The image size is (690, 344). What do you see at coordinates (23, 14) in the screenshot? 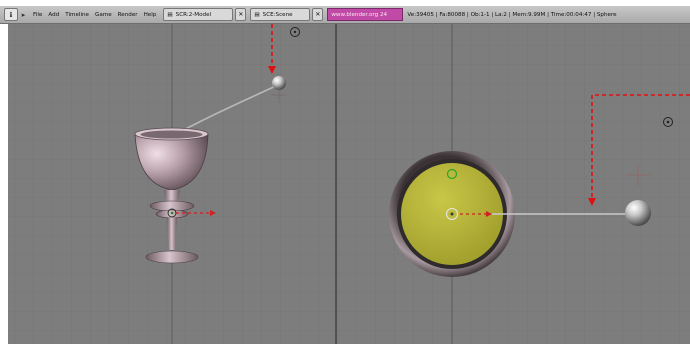
I see `menu-toggle-icon: ▸` at bounding box center [23, 14].